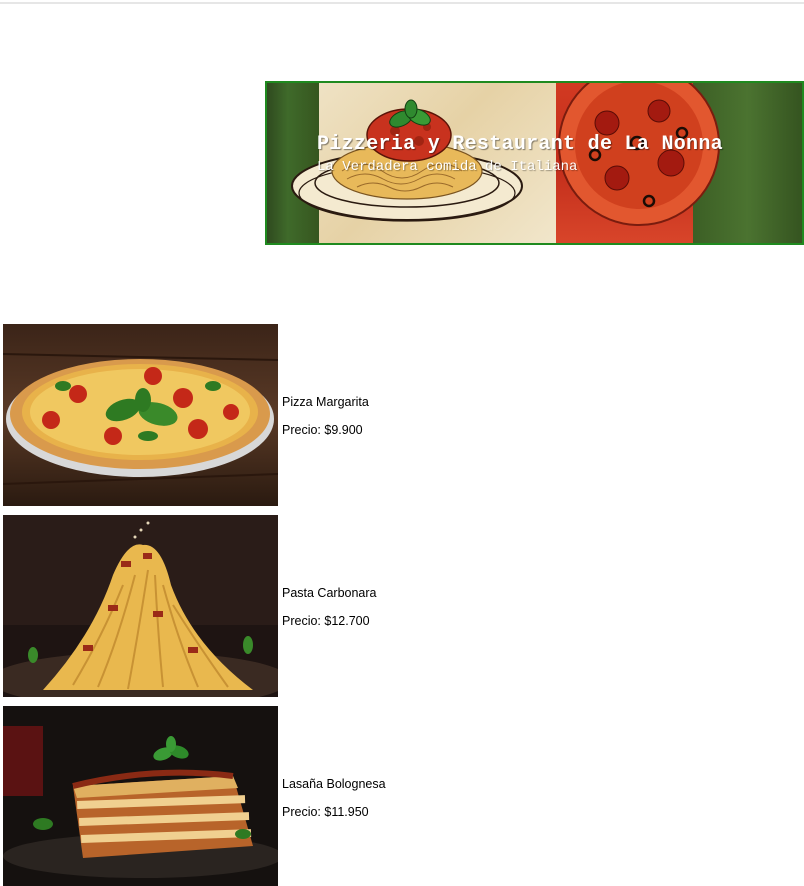  Describe the element at coordinates (322, 430) in the screenshot. I see `dish-price: Precio: $9.900` at that location.